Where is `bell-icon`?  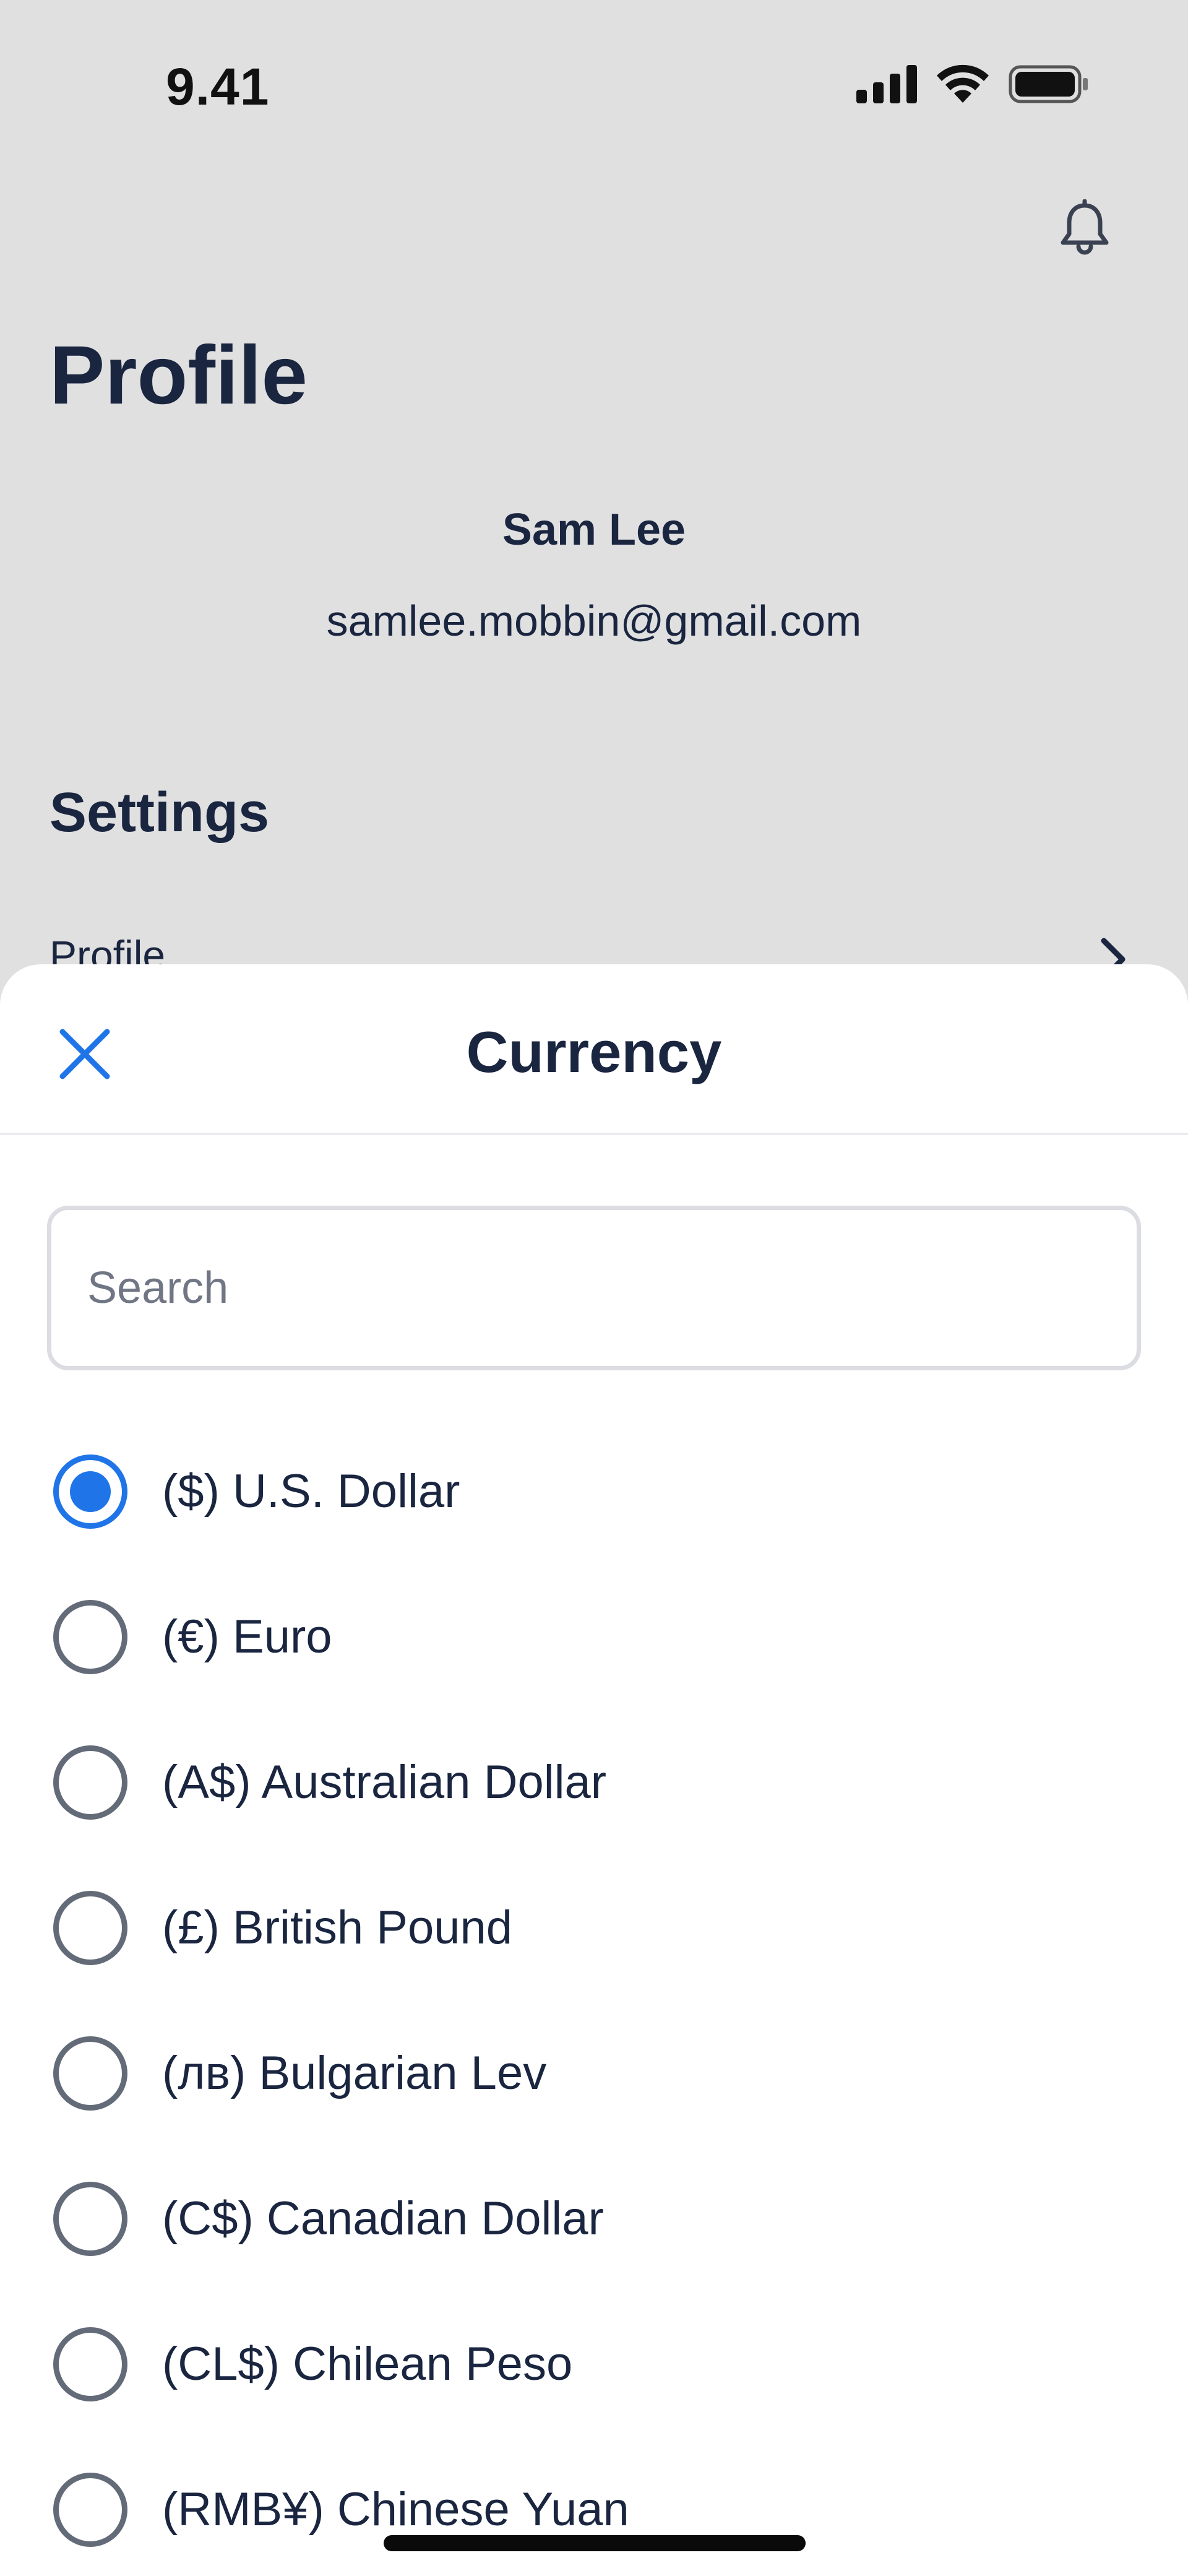
bell-icon is located at coordinates (1085, 228).